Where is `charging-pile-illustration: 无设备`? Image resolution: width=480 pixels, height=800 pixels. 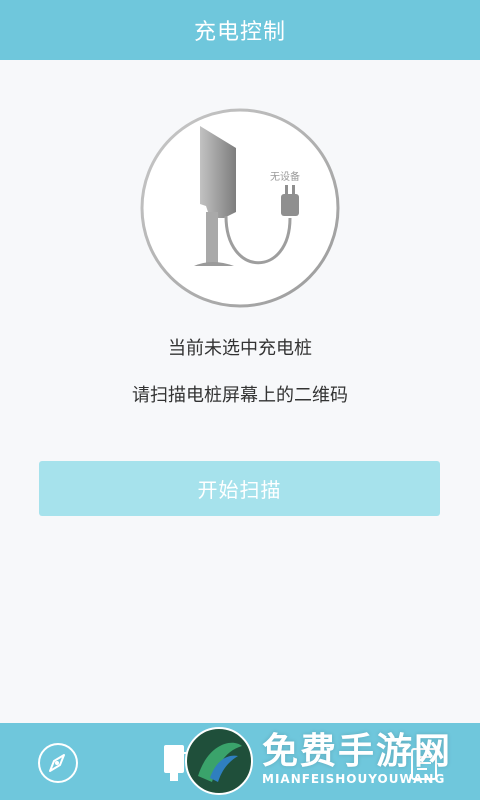
charging-pile-illustration: 无设备 is located at coordinates (240, 208).